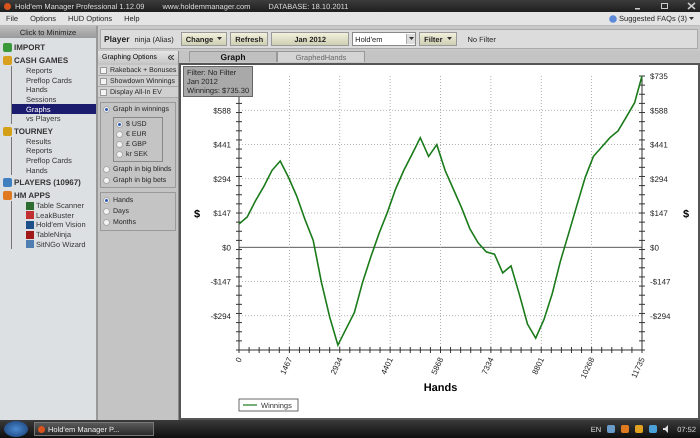 The height and width of the screenshot is (438, 700). I want to click on x-tick-label: 1467, so click(286, 366).